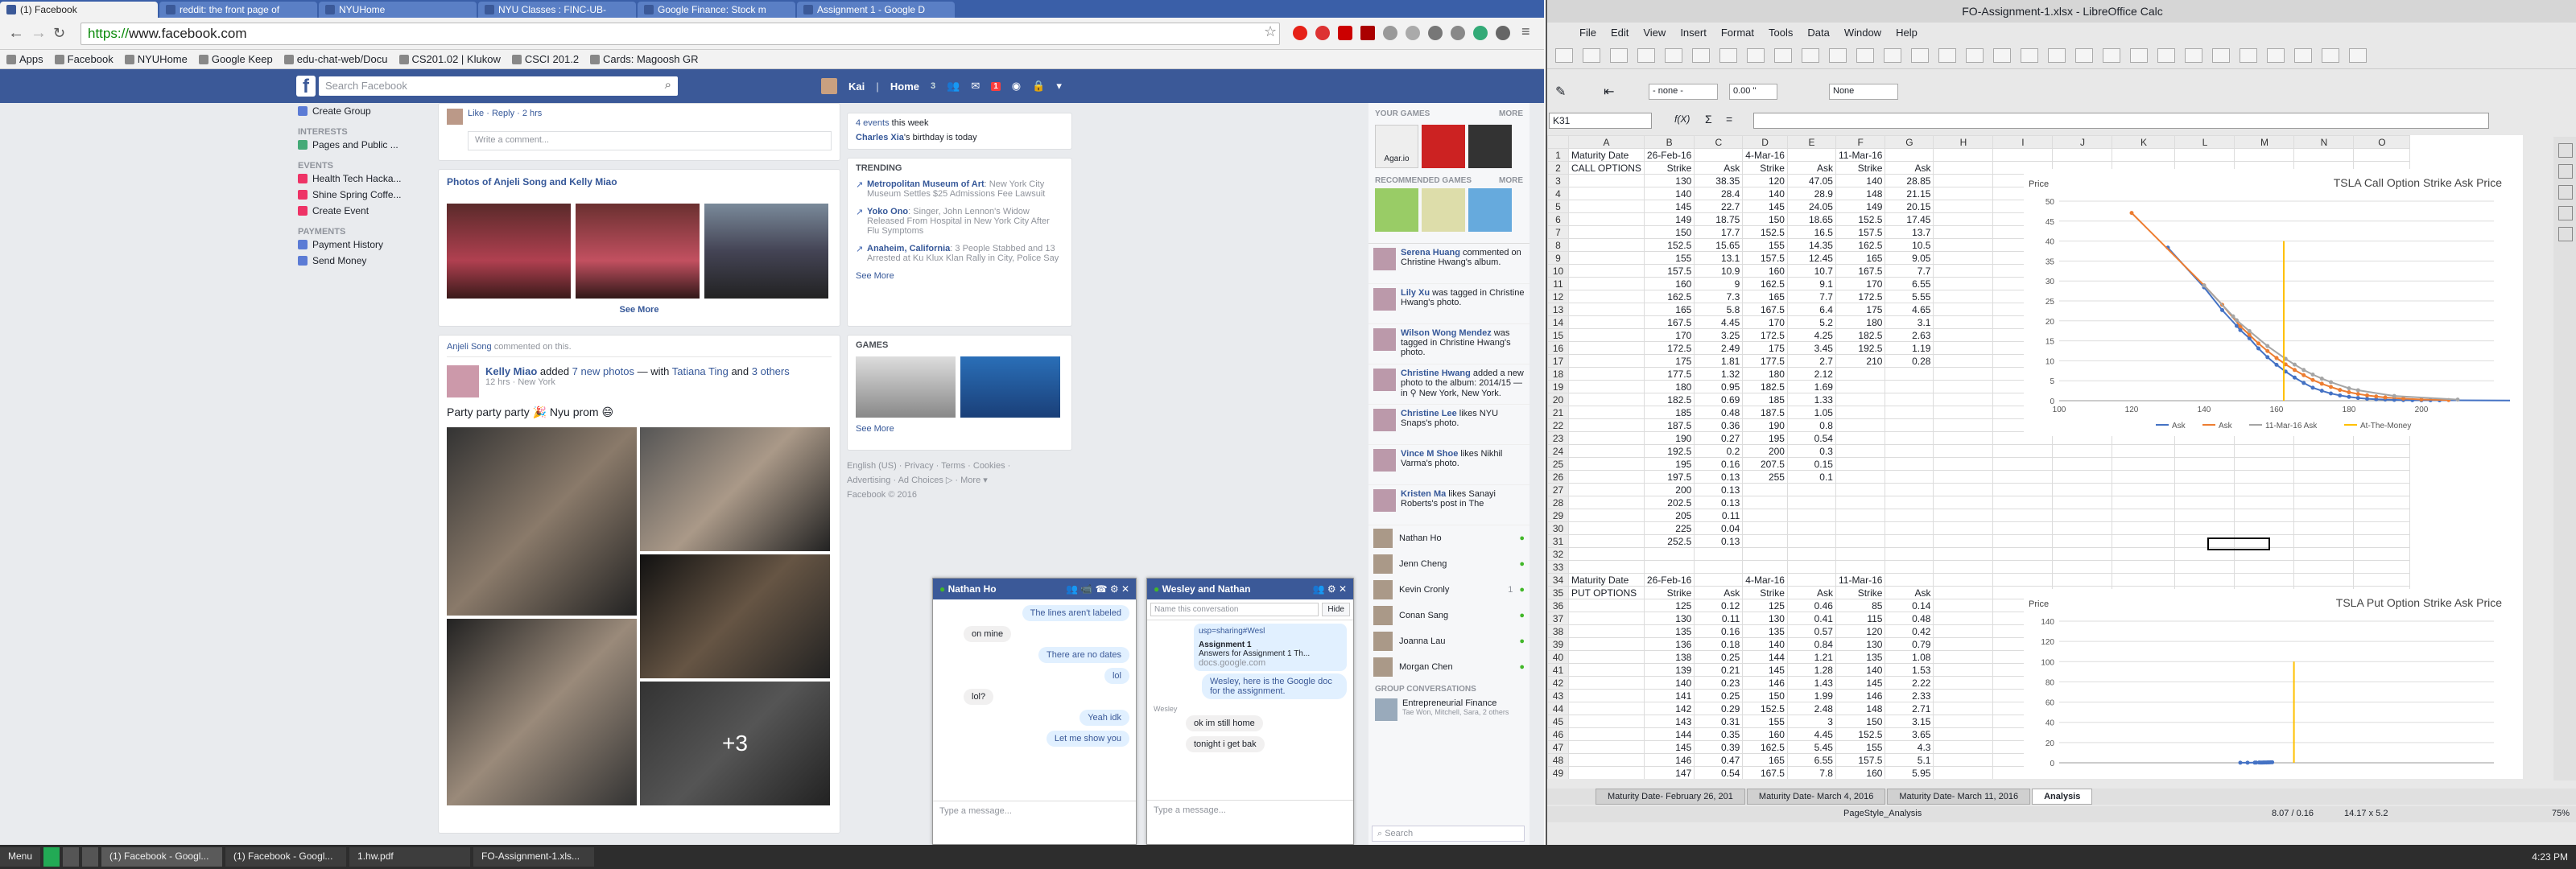  I want to click on cell: 85, so click(1860, 605).